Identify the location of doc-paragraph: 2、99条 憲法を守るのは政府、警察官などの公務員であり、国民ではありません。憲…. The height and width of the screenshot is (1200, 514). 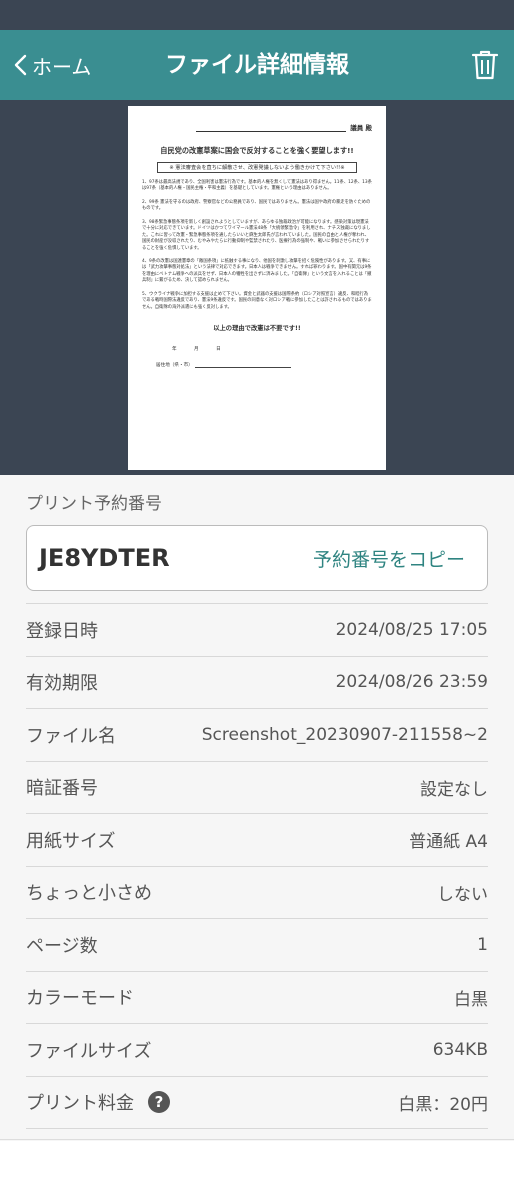
(256, 205).